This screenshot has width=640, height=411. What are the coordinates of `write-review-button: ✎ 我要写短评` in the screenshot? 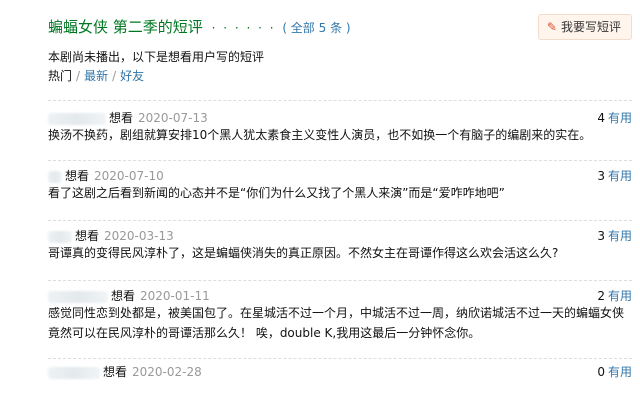 It's located at (584, 27).